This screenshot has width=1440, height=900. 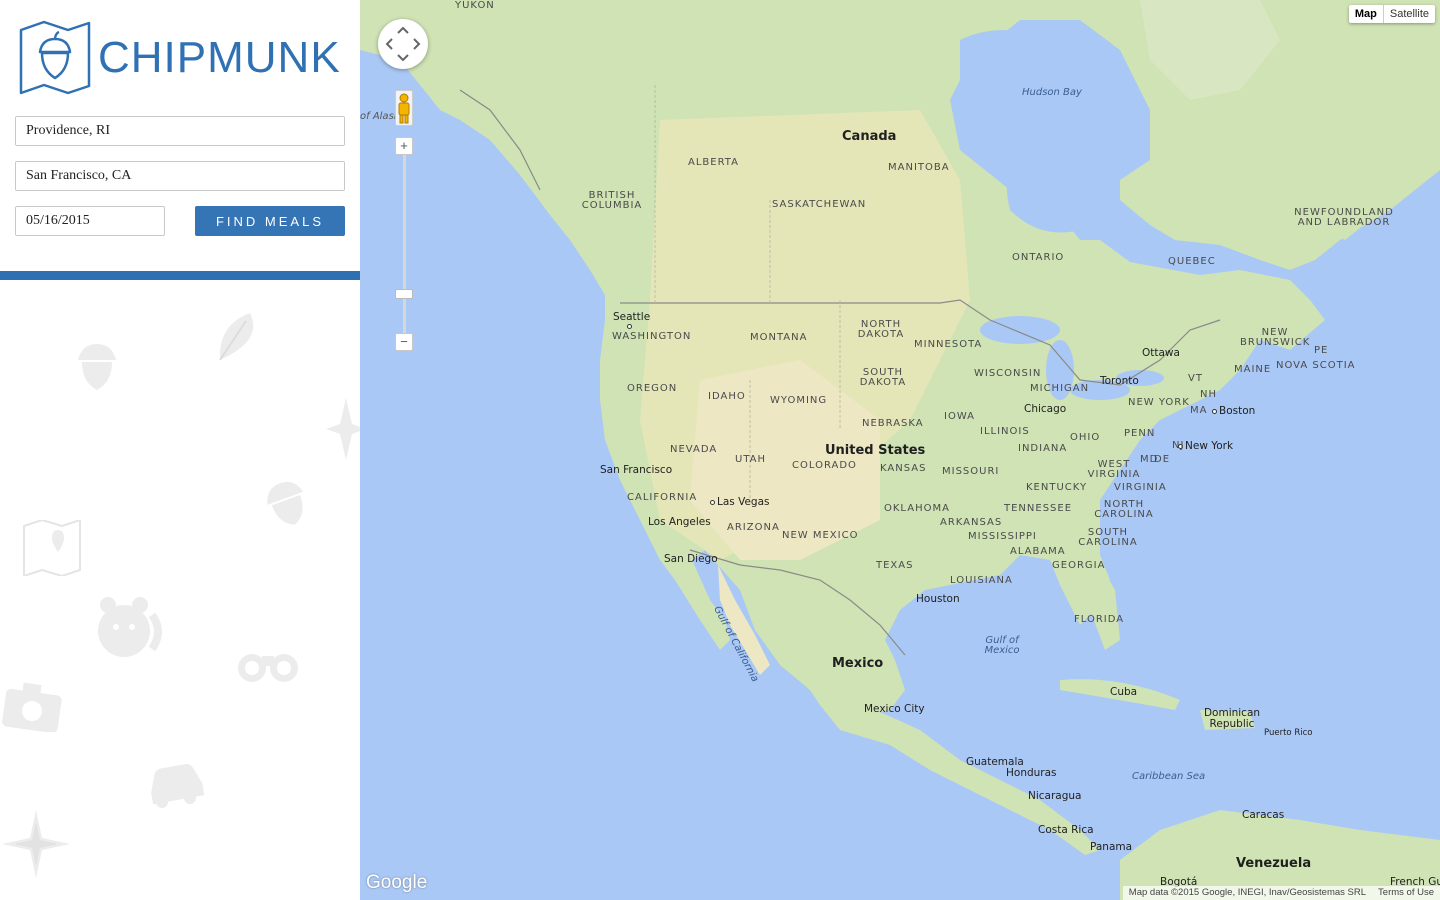 I want to click on camera-icon, so click(x=32, y=707).